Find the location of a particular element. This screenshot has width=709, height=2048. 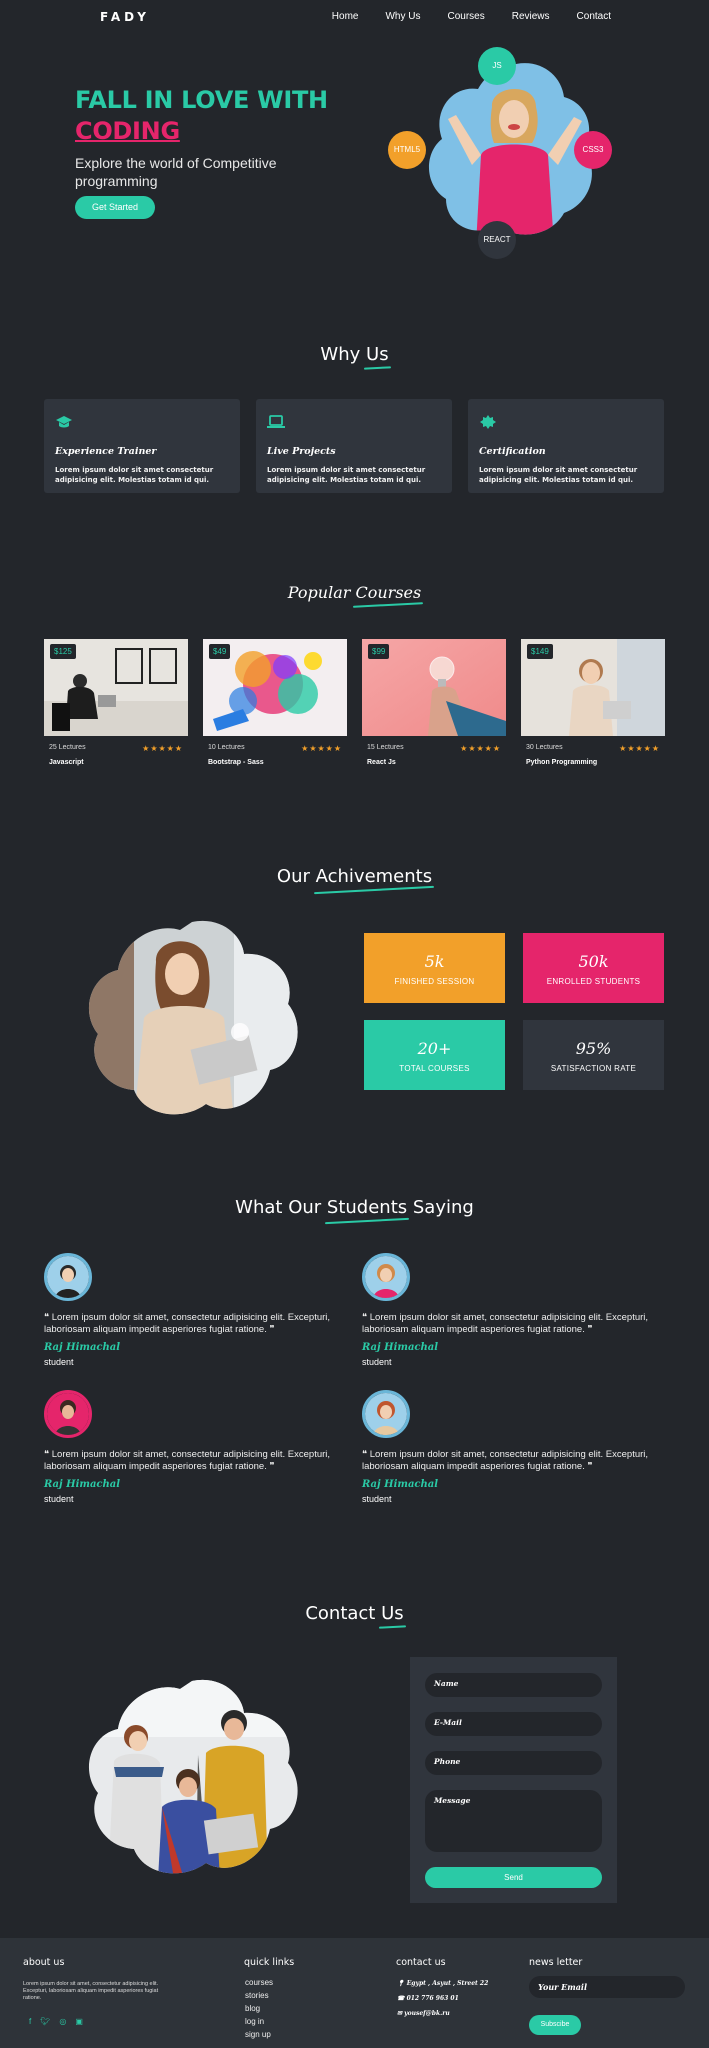

newsletter-email-input: Your Email is located at coordinates (607, 1987).